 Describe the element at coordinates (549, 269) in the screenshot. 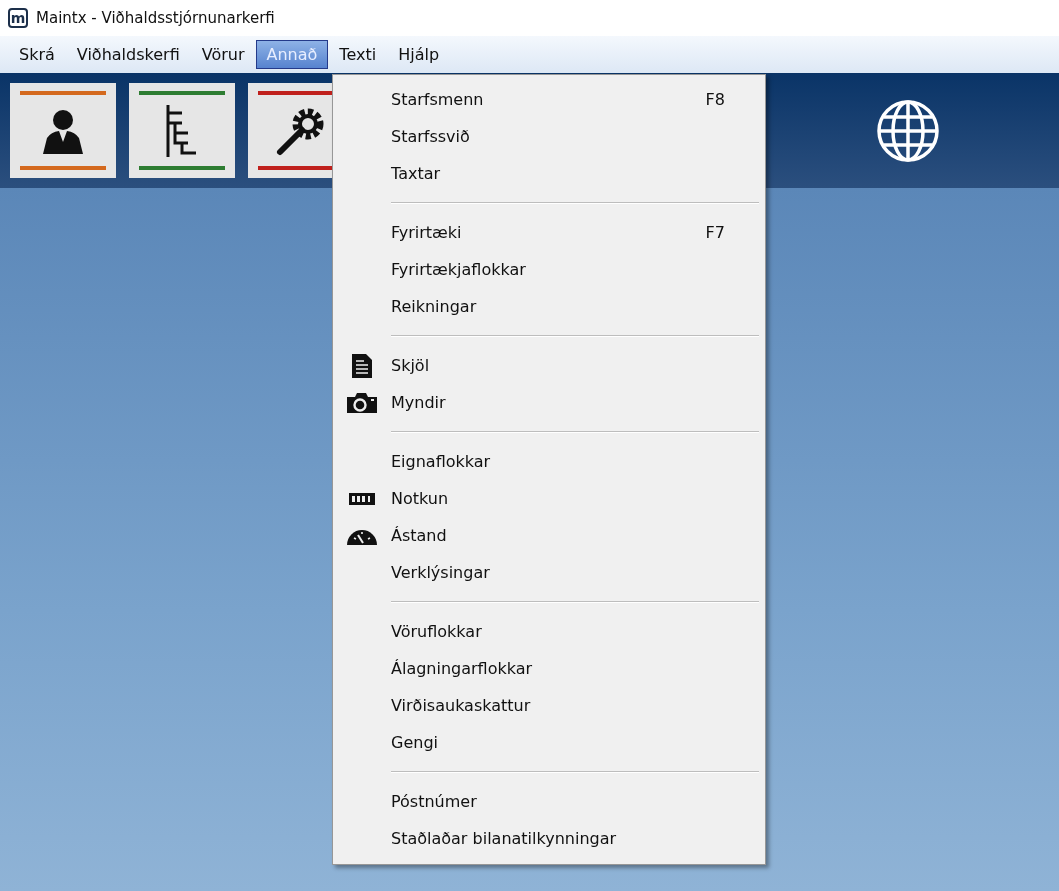

I see `menu-entry: Fyrirtækjaflokkar` at that location.